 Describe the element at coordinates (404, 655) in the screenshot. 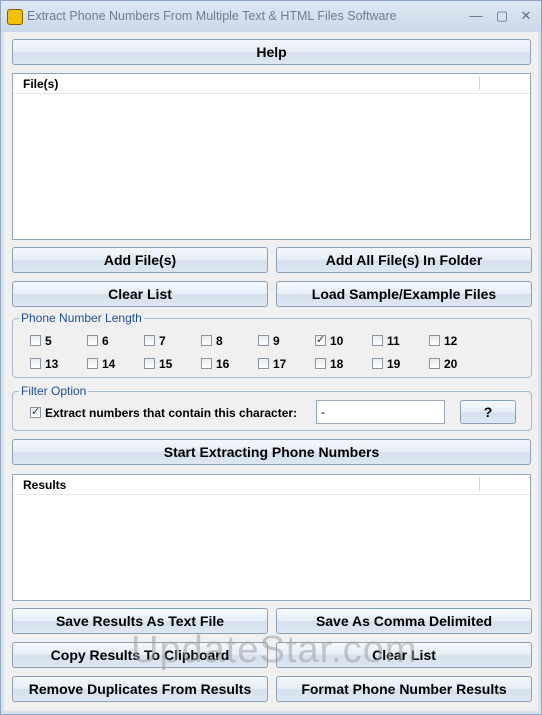

I see `clear-results-button: Clear List` at that location.